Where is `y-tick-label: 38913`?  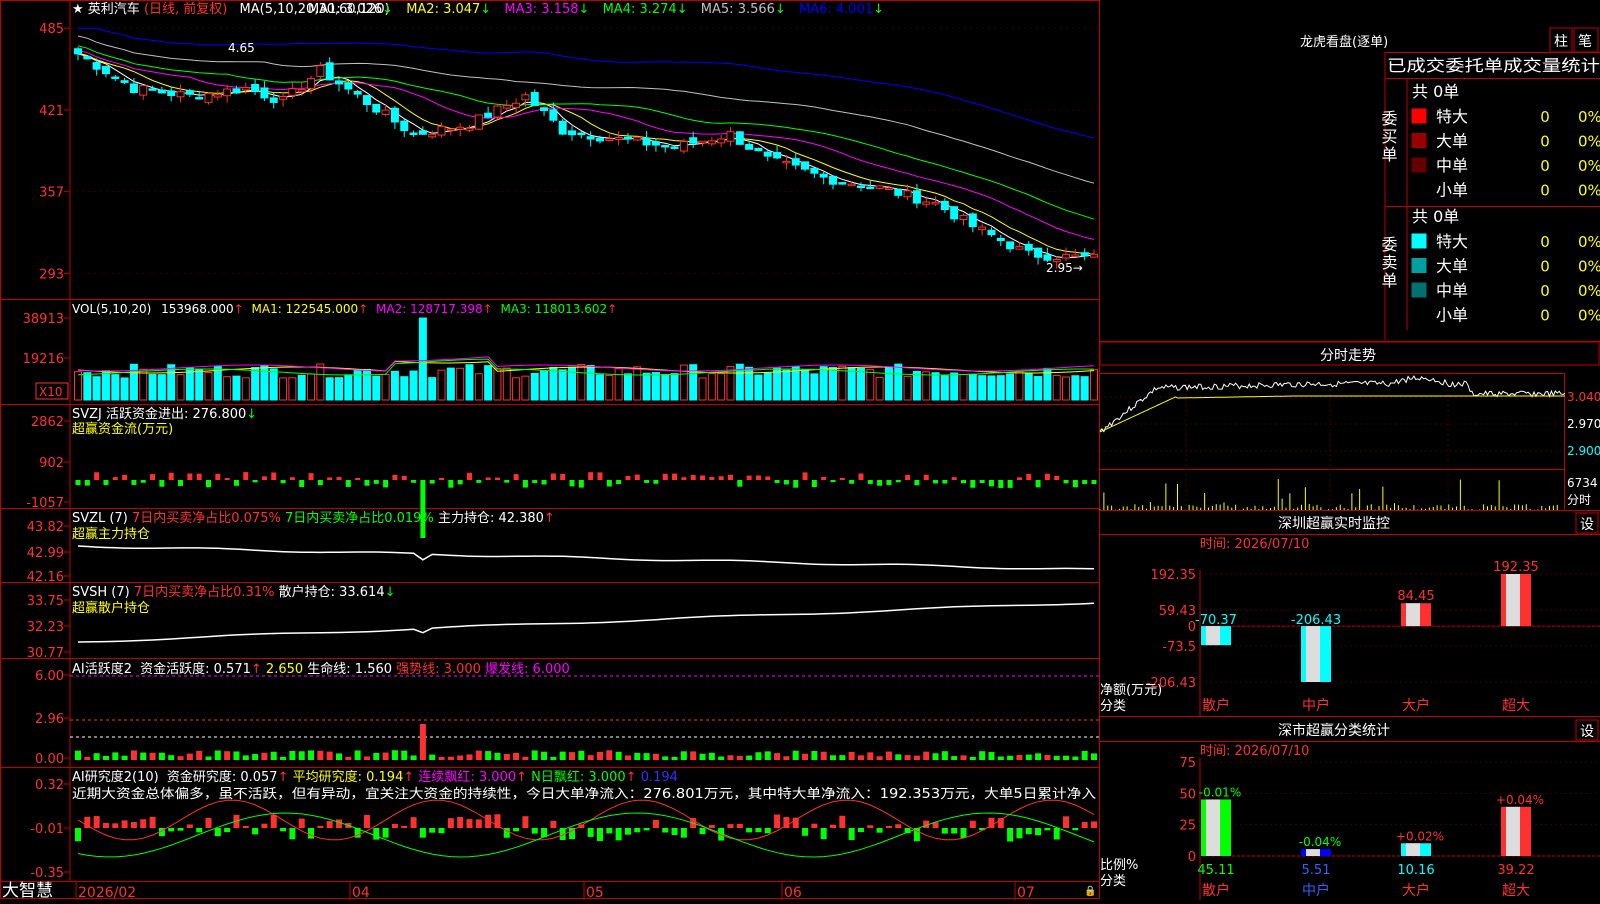 y-tick-label: 38913 is located at coordinates (43, 319).